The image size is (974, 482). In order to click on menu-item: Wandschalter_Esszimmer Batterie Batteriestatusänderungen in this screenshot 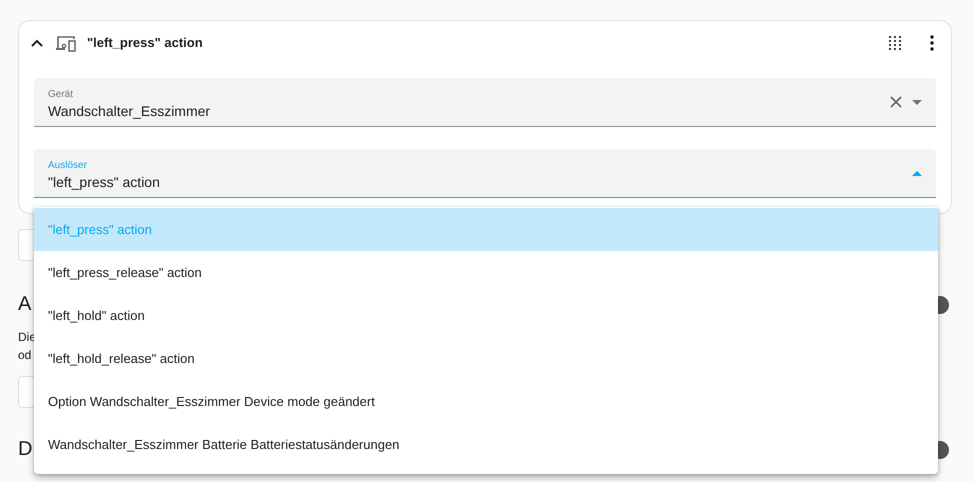, I will do `click(486, 444)`.